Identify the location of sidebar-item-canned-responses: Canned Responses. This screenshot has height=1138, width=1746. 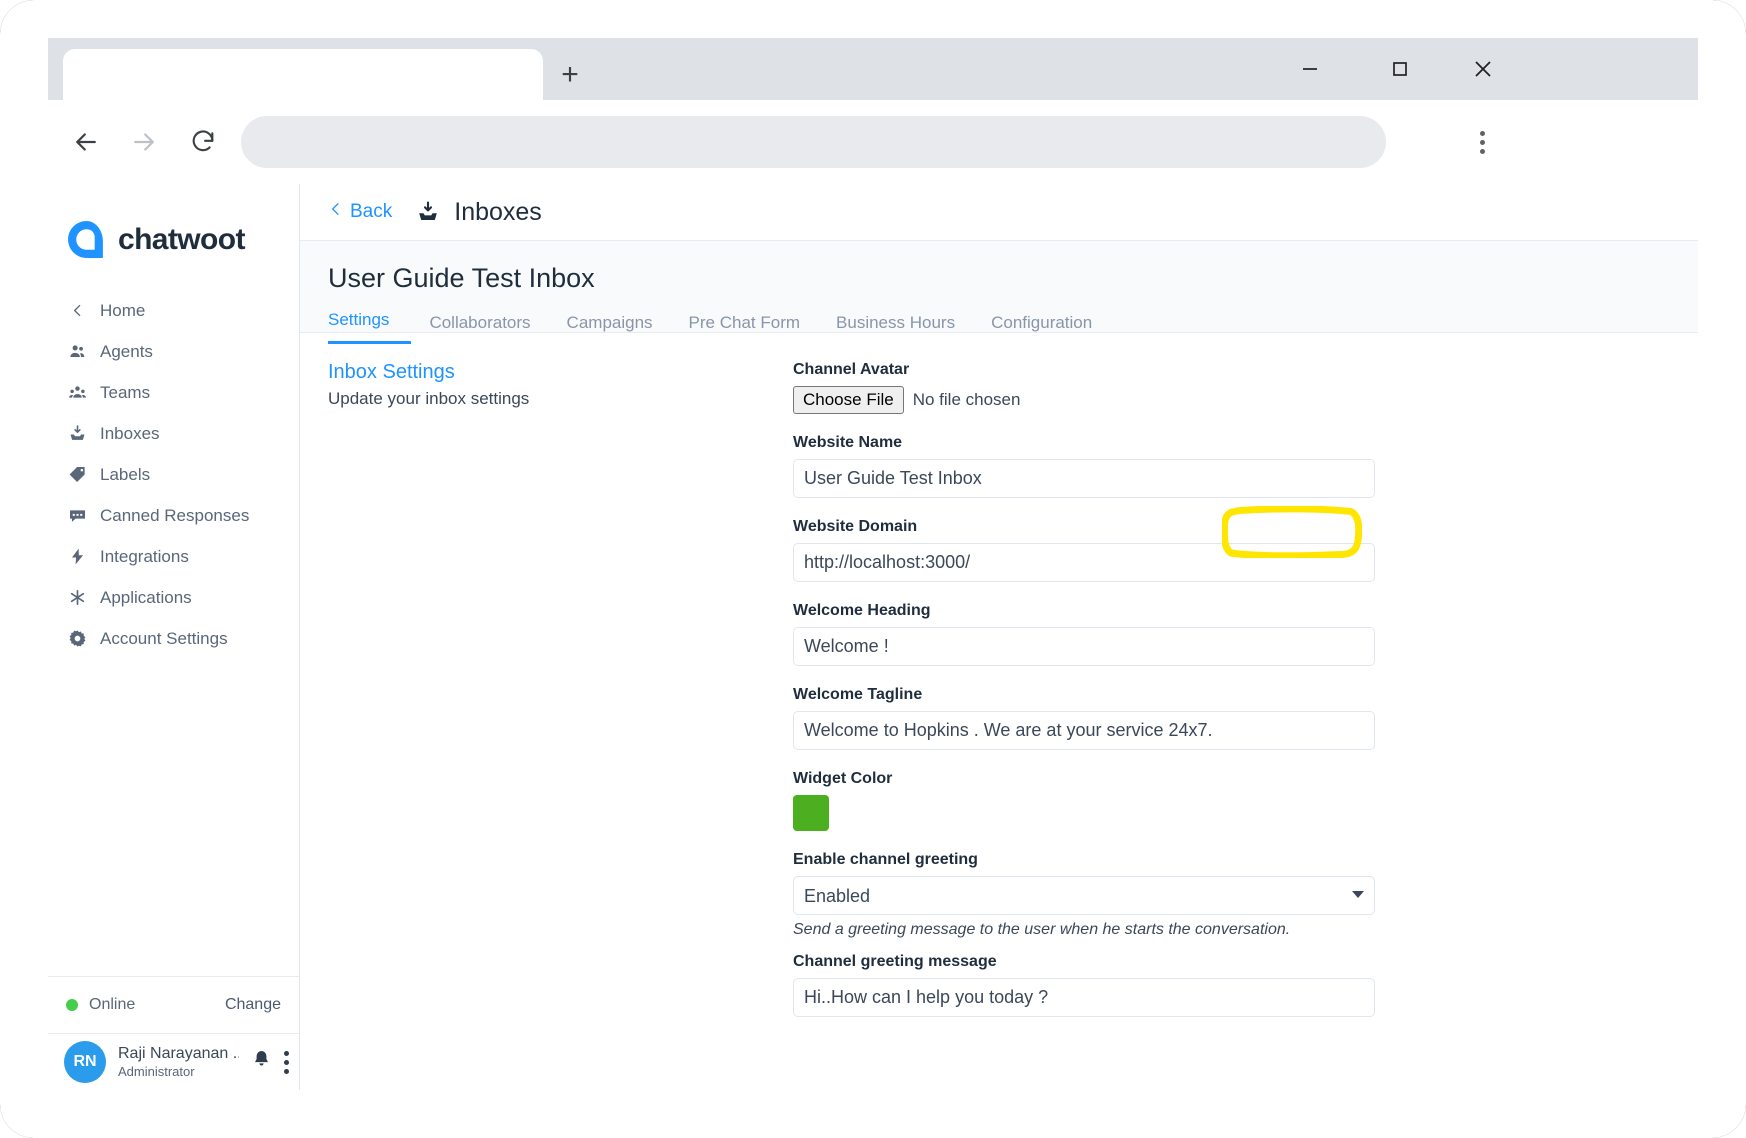
(173, 515).